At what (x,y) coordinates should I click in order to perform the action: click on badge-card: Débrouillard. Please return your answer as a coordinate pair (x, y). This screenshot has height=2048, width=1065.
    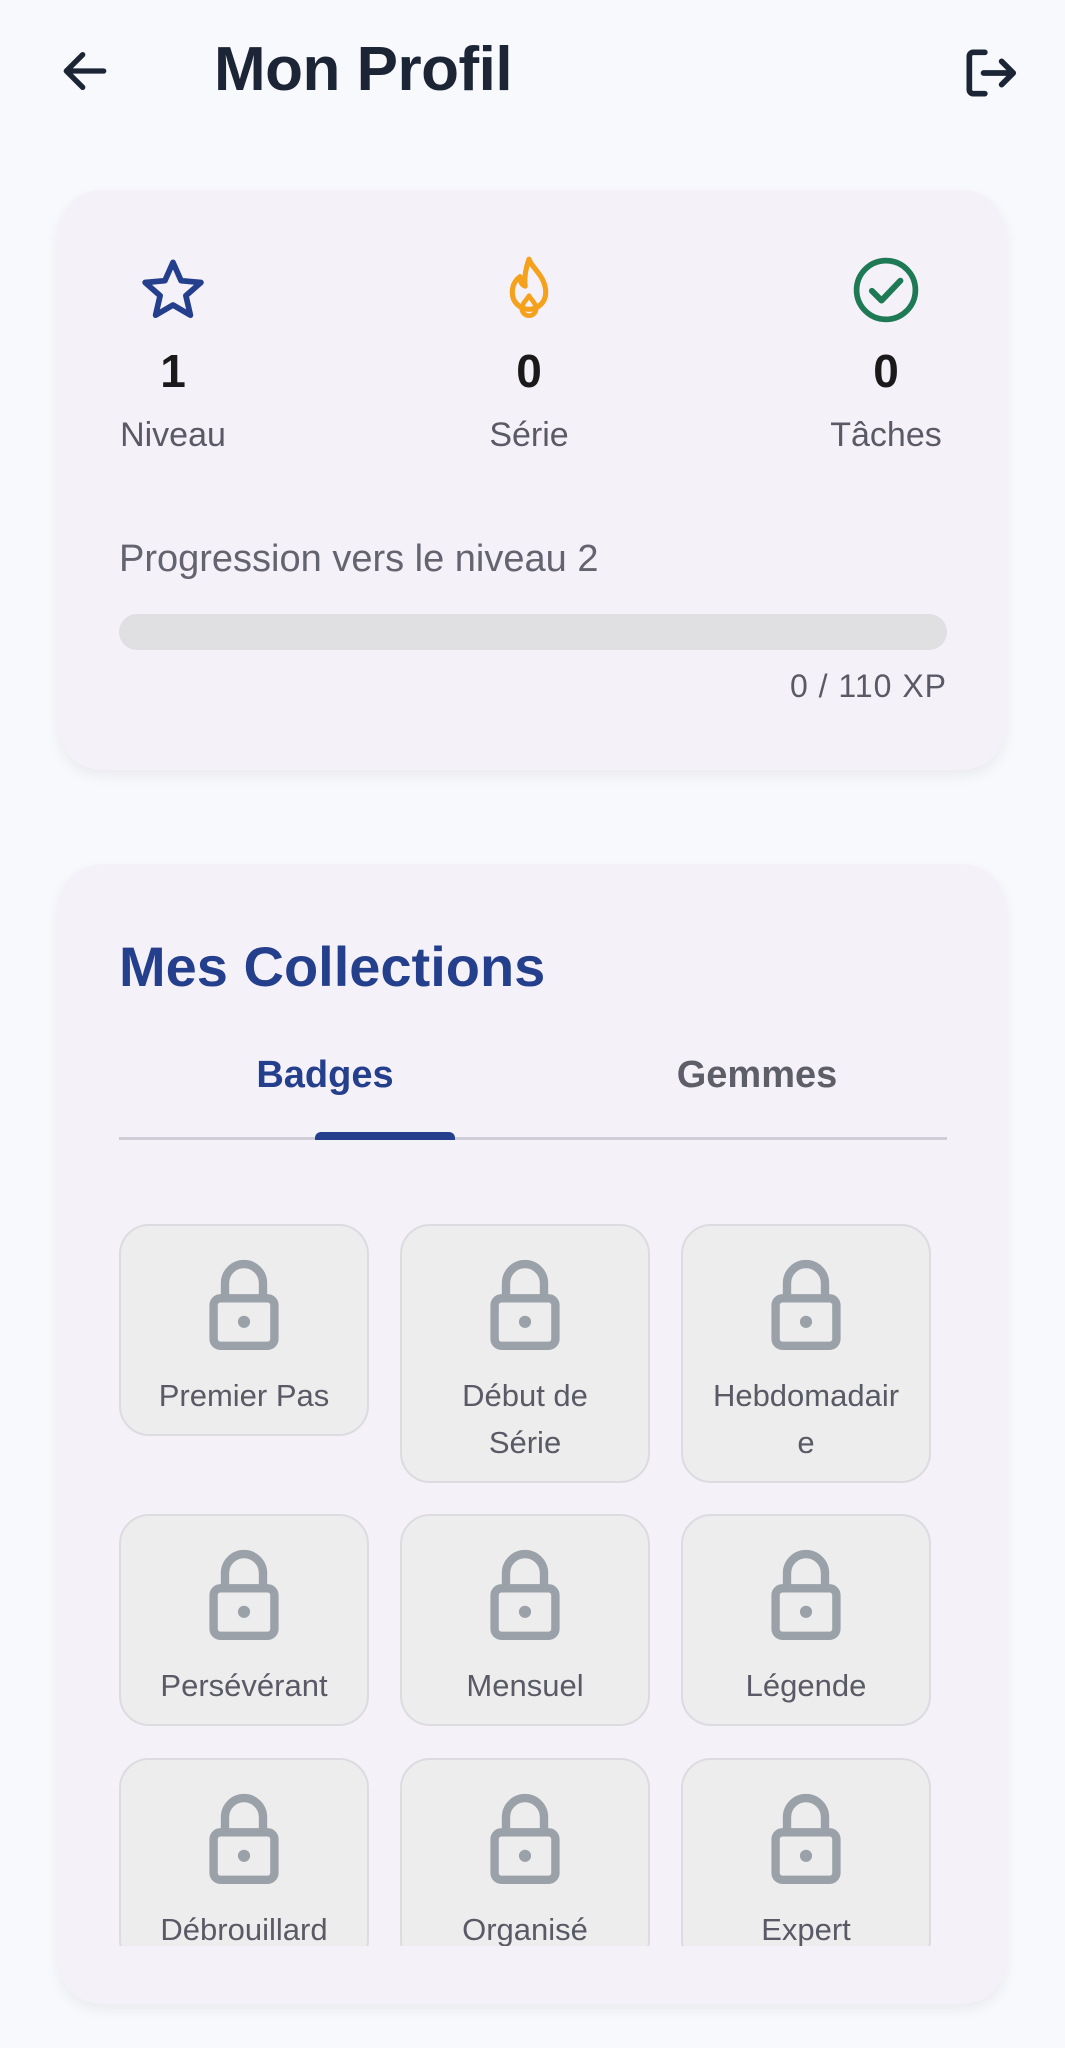
    Looking at the image, I should click on (244, 1852).